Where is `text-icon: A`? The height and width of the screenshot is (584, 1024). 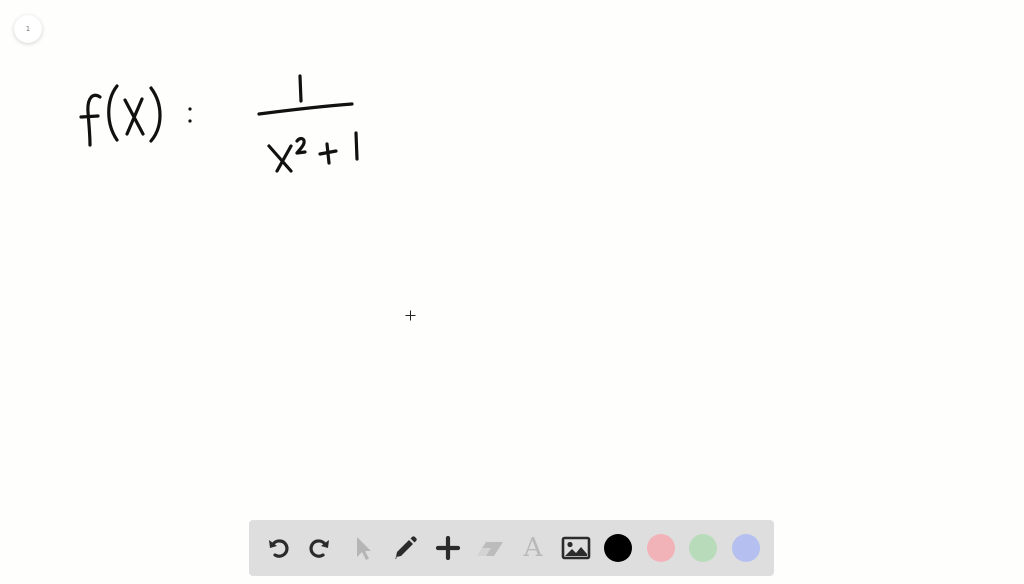
text-icon: A is located at coordinates (533, 548).